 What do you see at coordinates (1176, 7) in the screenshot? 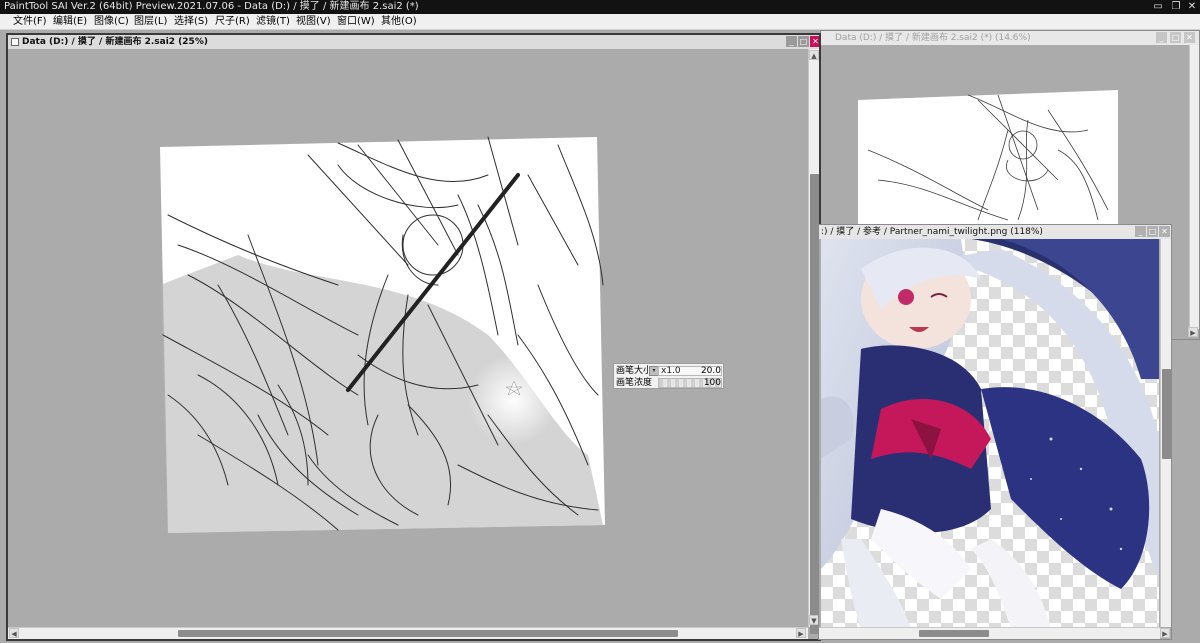
I see `maximize-window-button: ❐` at bounding box center [1176, 7].